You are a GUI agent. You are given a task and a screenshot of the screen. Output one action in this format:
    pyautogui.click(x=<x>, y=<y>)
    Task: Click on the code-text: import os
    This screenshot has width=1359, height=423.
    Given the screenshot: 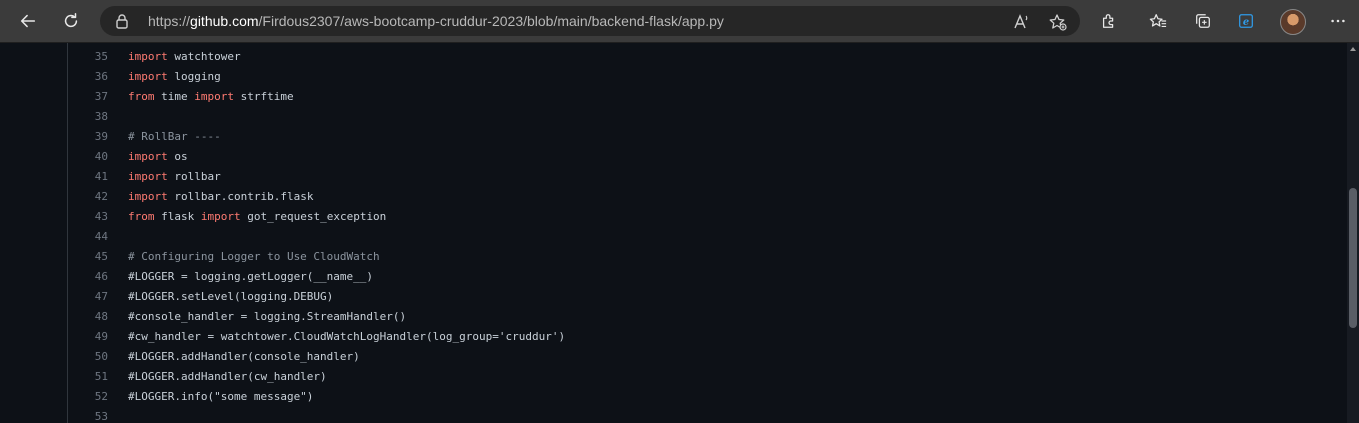 What is the action you would take?
    pyautogui.click(x=158, y=157)
    